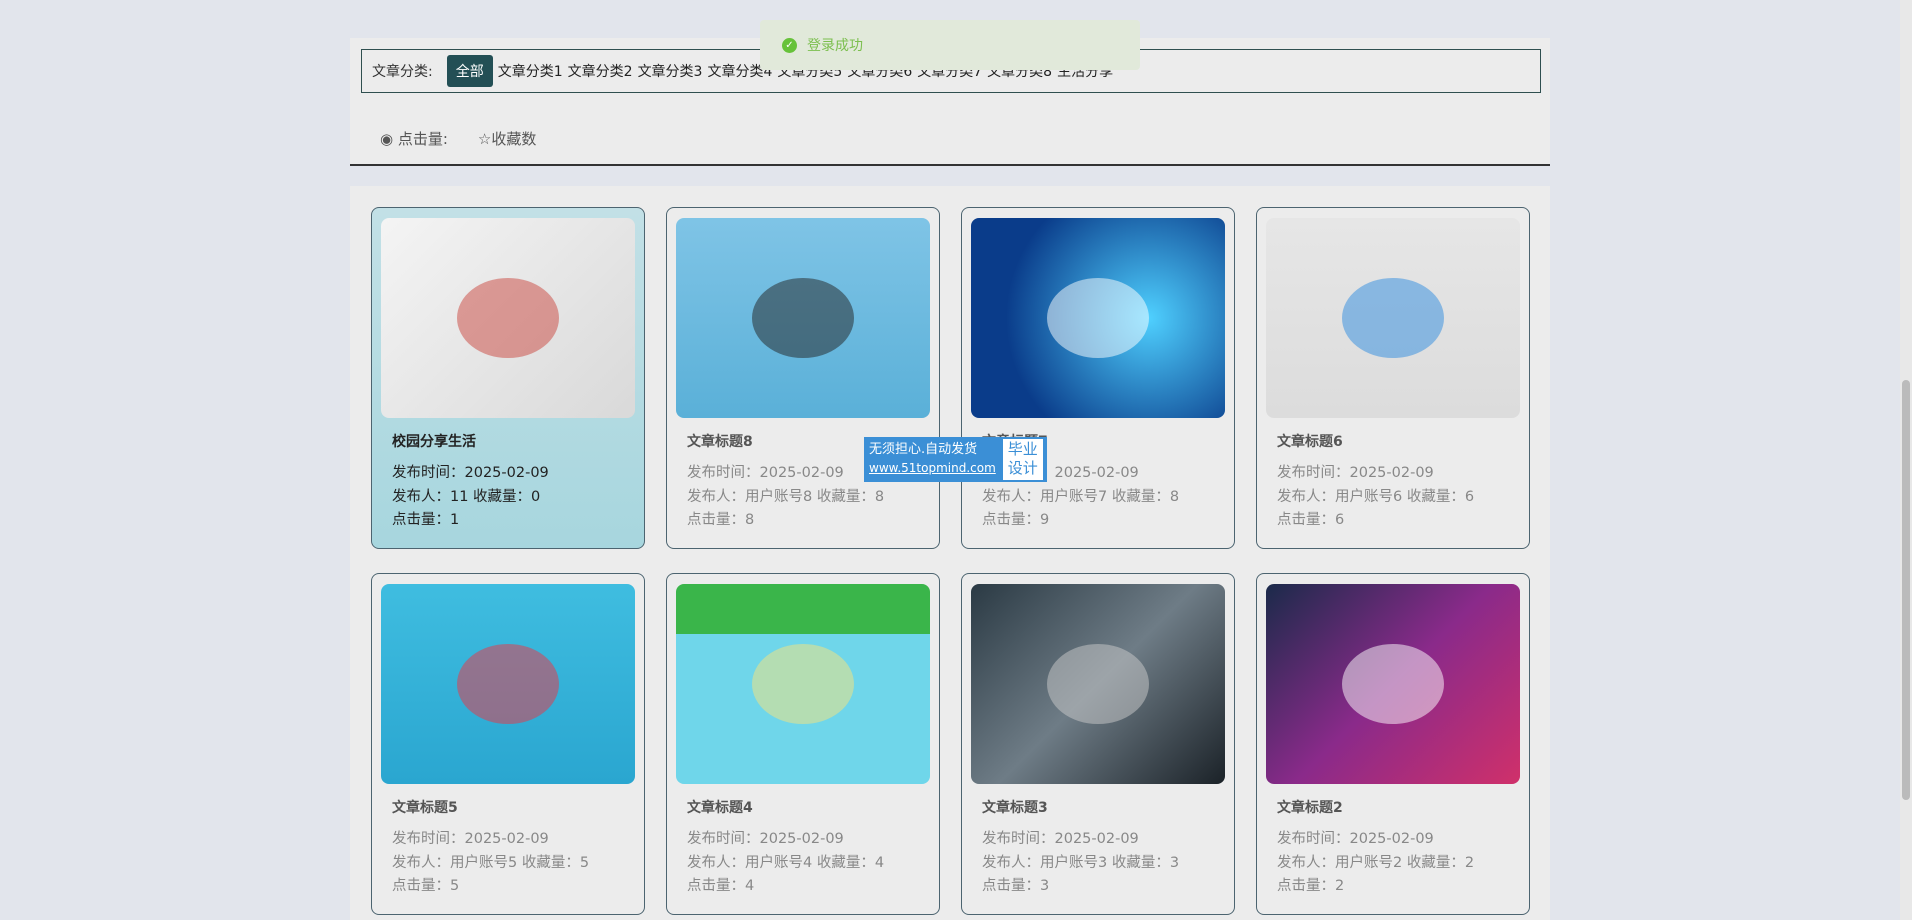  Describe the element at coordinates (1016, 886) in the screenshot. I see `click-count: 点击量：3` at that location.